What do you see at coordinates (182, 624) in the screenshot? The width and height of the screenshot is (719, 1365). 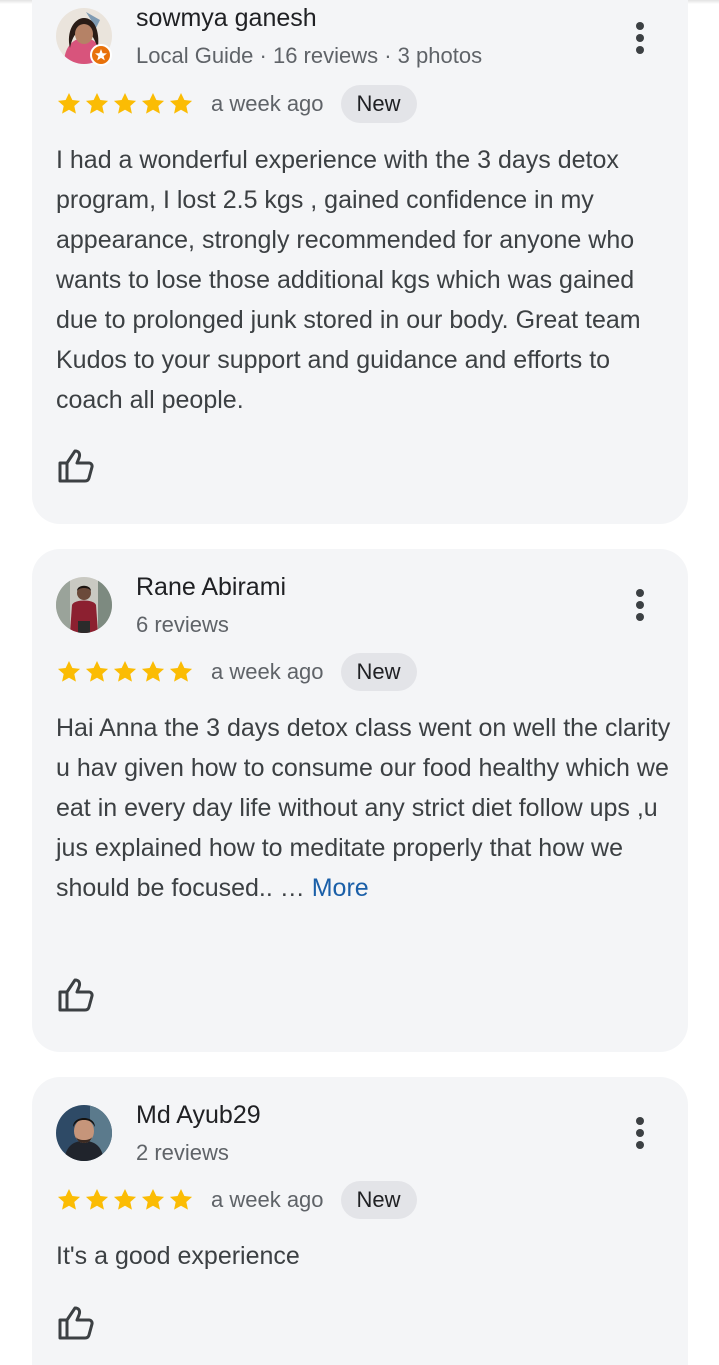 I see `reviewer-meta: 6 reviews` at bounding box center [182, 624].